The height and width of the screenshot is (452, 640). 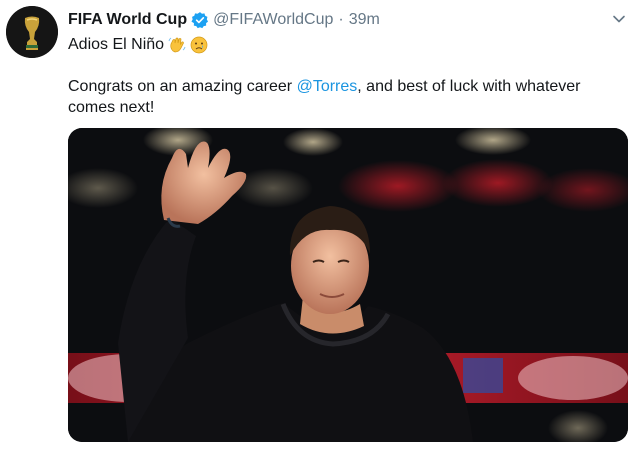 I want to click on tweet-header: FIFA World Cup @FIFAWorldCup · 39m, so click(x=224, y=20).